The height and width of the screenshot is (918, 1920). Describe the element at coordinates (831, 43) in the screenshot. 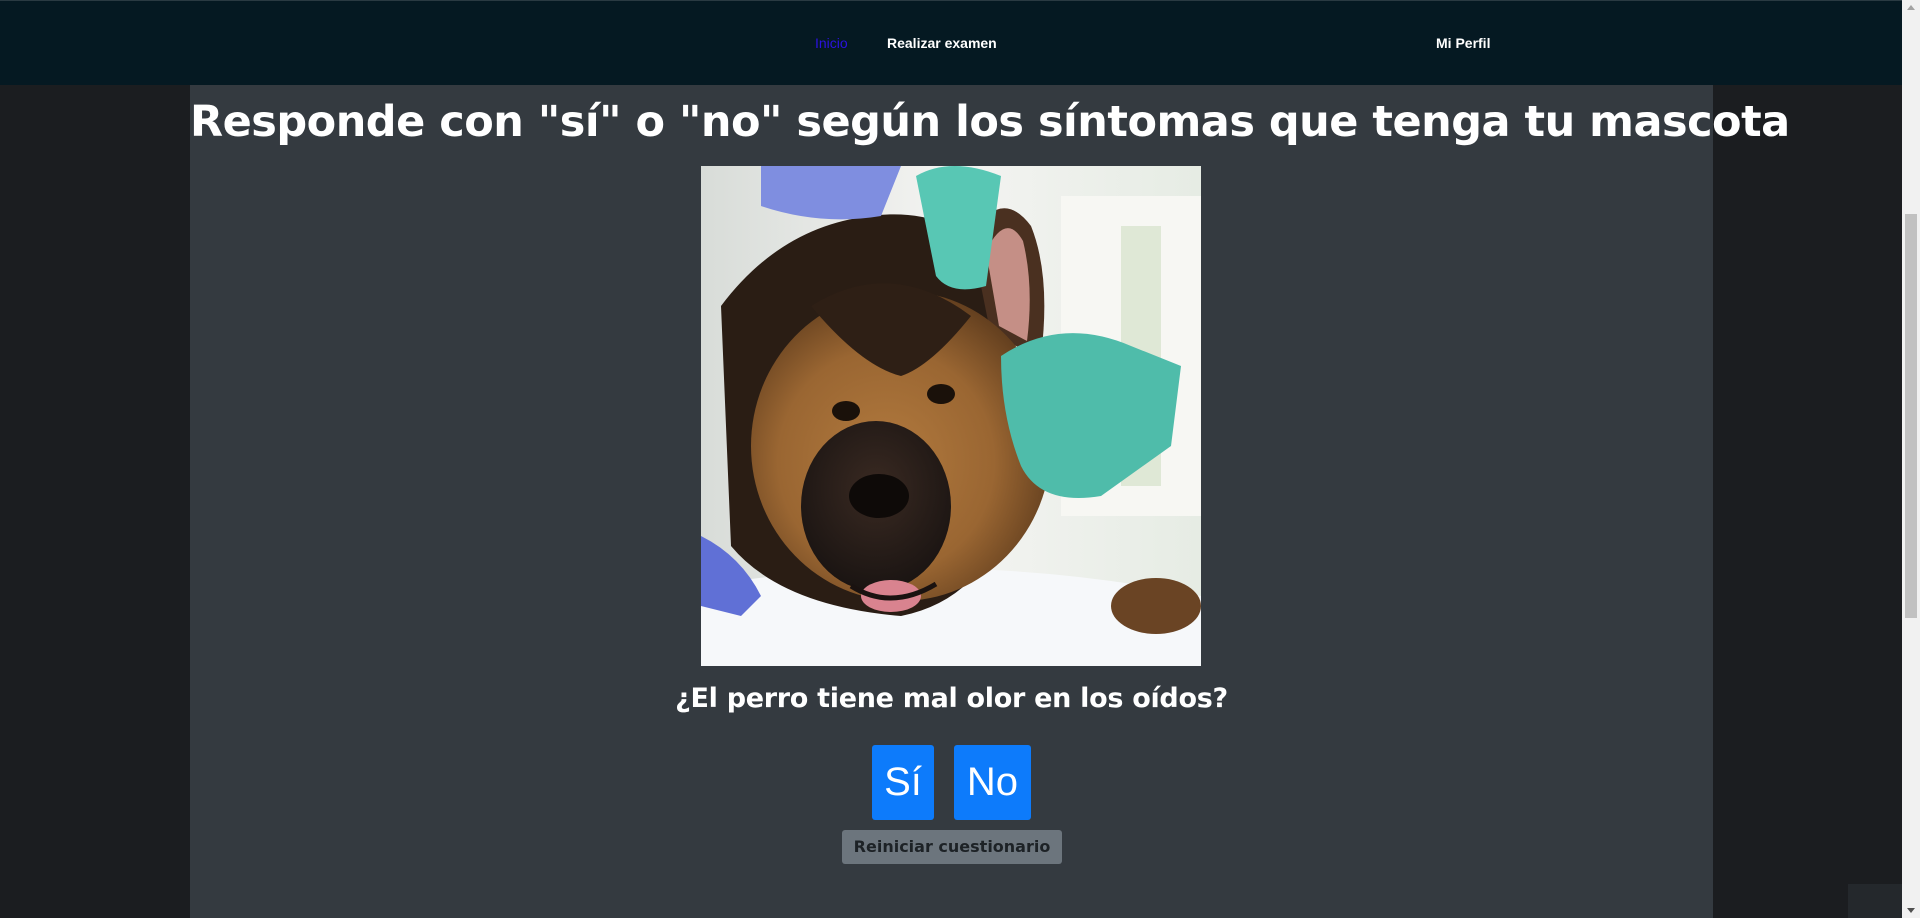

I see `nav-link-inicio: Inicio` at that location.